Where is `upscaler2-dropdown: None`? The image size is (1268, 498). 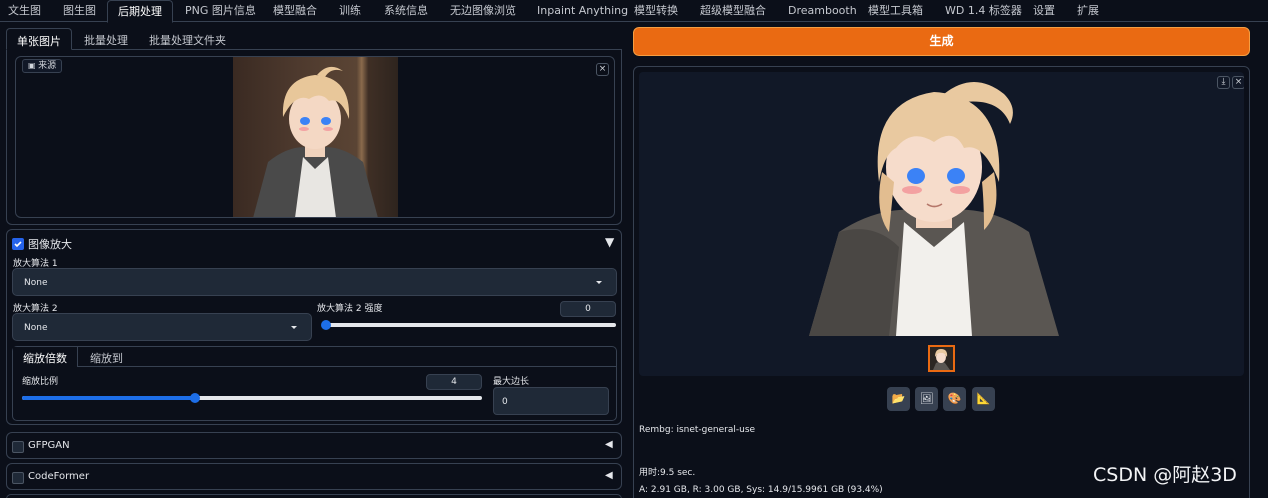
upscaler2-dropdown: None is located at coordinates (162, 327).